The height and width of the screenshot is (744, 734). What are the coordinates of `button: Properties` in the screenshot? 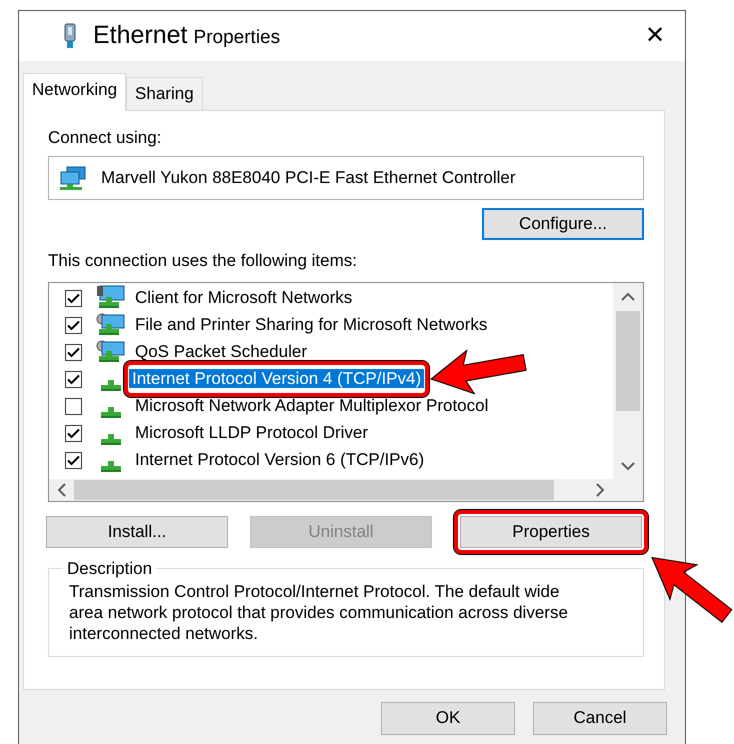 It's located at (551, 532).